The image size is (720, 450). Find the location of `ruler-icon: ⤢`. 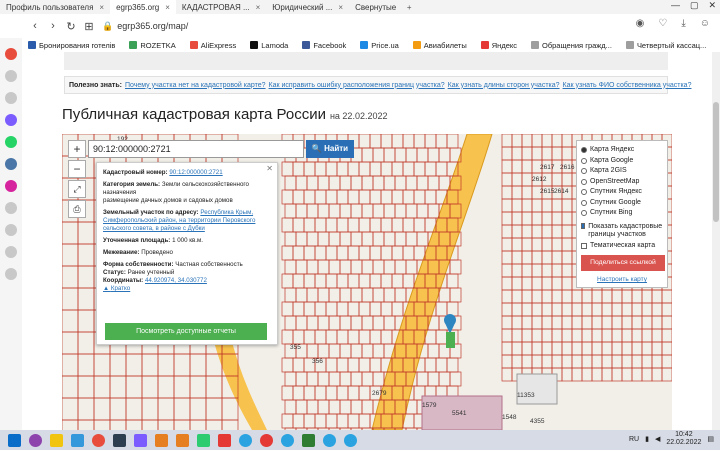

ruler-icon: ⤢ is located at coordinates (77, 189).